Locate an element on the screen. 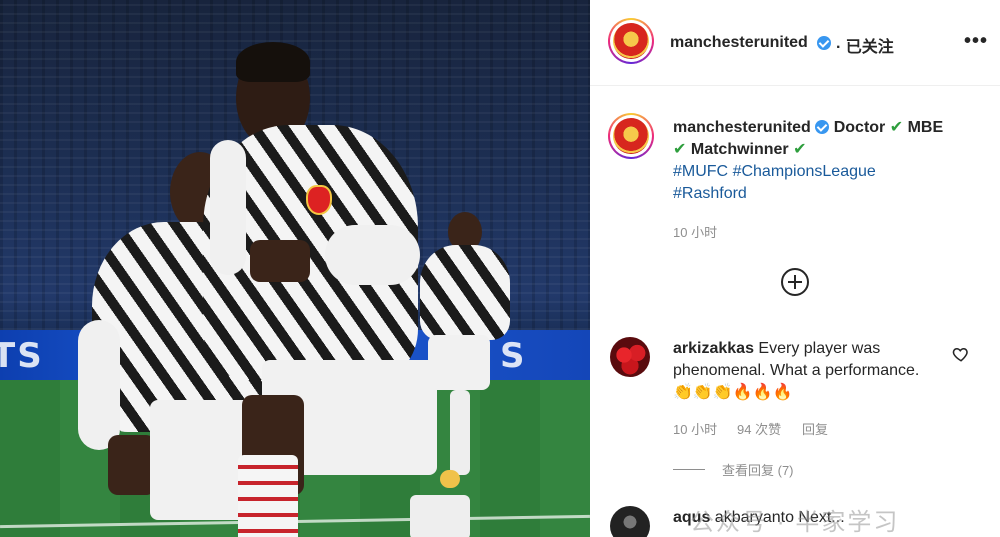 The height and width of the screenshot is (537, 1000). like-heart-icon is located at coordinates (961, 354).